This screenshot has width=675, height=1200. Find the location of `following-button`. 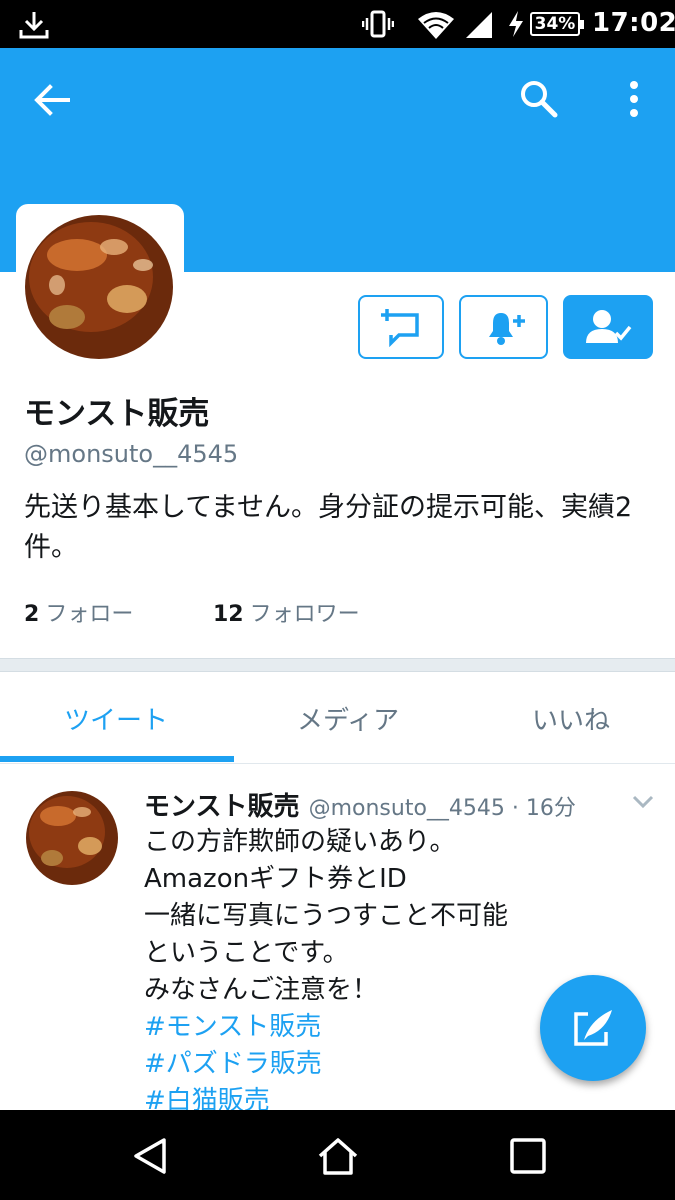

following-button is located at coordinates (608, 327).